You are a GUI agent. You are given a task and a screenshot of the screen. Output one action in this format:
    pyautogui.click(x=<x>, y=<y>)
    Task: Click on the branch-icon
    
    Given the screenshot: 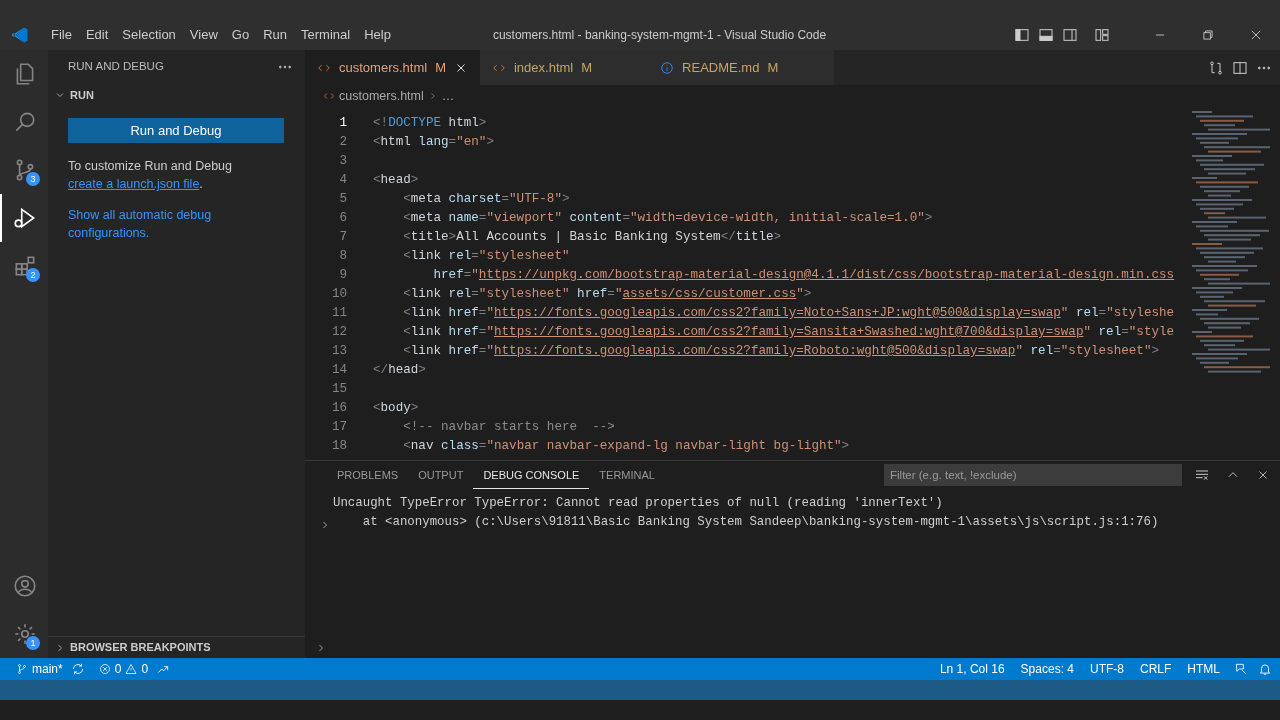 What is the action you would take?
    pyautogui.click(x=22, y=669)
    